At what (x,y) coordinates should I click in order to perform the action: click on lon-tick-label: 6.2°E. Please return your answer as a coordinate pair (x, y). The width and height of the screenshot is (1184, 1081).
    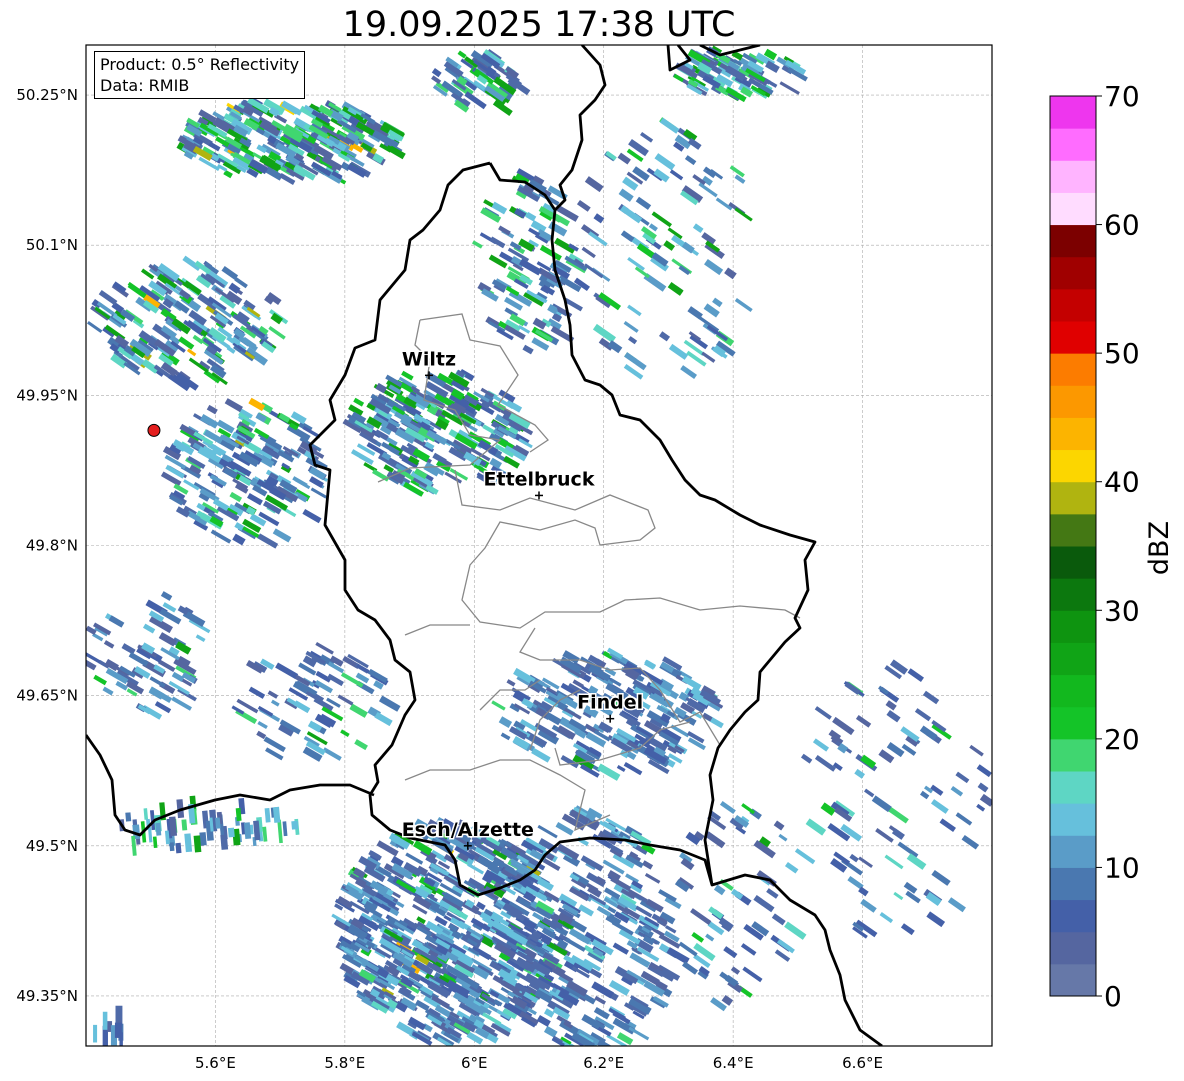
    Looking at the image, I should click on (603, 1063).